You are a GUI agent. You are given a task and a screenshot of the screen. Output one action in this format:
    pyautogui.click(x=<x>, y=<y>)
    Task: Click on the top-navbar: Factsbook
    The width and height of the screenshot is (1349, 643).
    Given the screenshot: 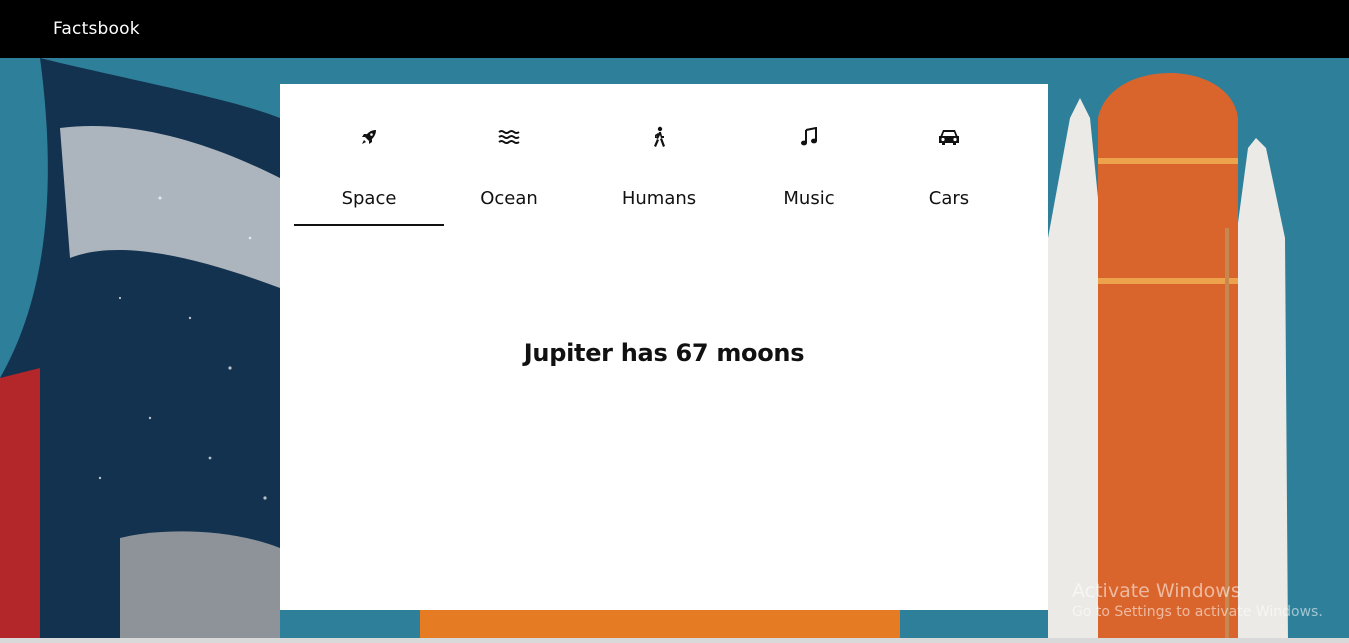 What is the action you would take?
    pyautogui.click(x=674, y=29)
    